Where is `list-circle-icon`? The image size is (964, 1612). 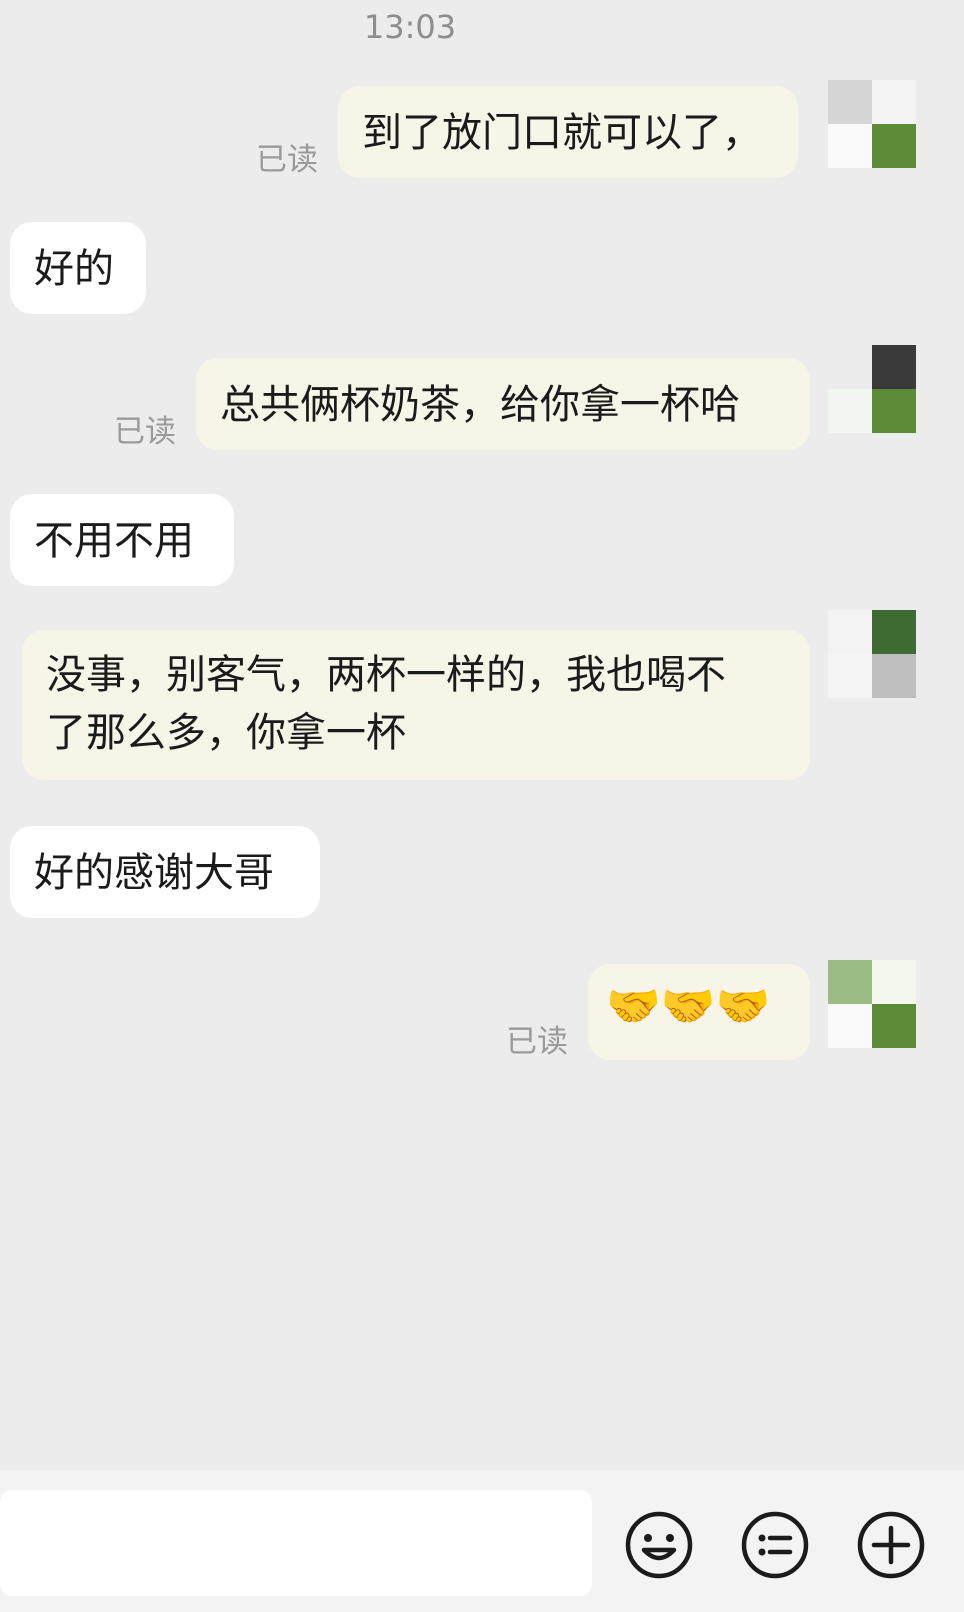
list-circle-icon is located at coordinates (775, 1545).